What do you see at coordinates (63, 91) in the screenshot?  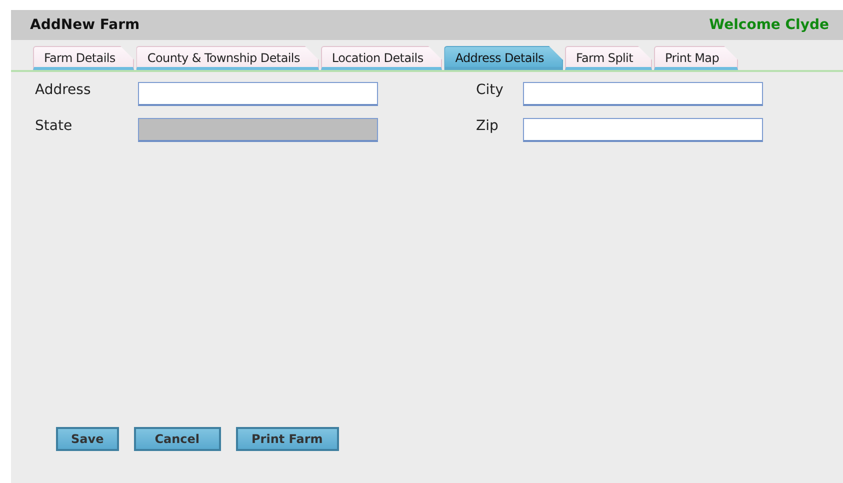 I see `field-label: Address` at bounding box center [63, 91].